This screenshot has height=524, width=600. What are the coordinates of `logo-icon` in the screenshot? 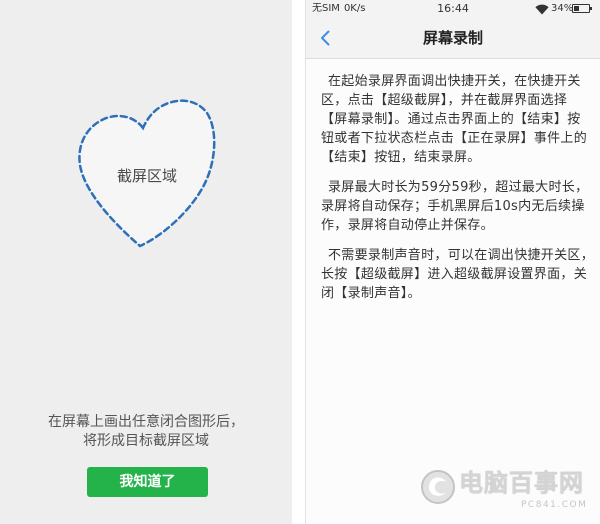 It's located at (438, 487).